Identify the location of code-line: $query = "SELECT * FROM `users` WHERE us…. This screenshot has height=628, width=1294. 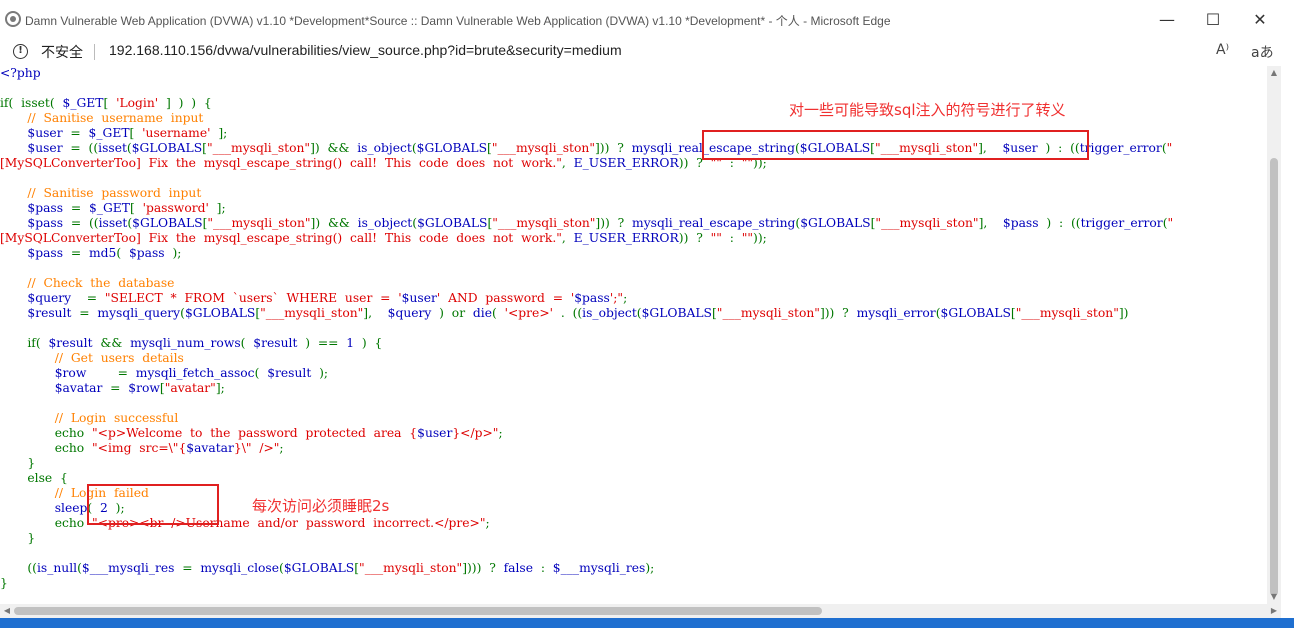
(633, 298).